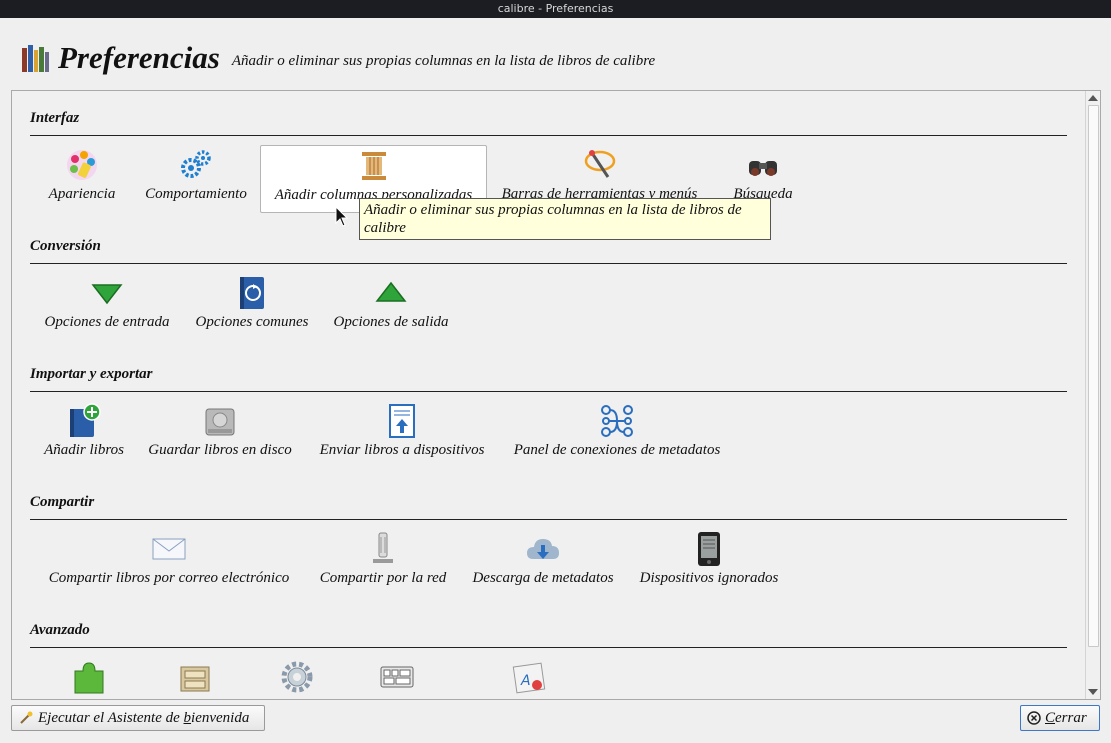 The width and height of the screenshot is (1111, 743). Describe the element at coordinates (144, 717) in the screenshot. I see `wizard-button-label: Ejecutar el Asistente de bienvenida` at that location.